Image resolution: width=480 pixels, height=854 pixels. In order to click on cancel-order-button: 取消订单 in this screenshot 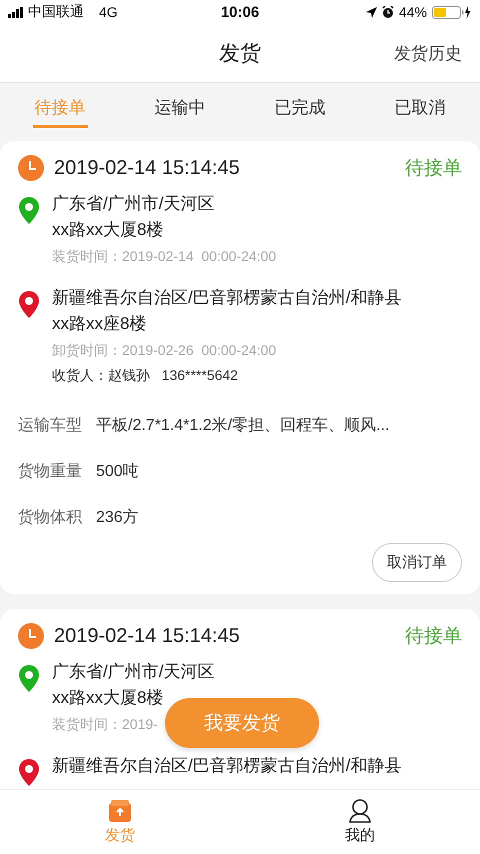, I will do `click(417, 562)`.